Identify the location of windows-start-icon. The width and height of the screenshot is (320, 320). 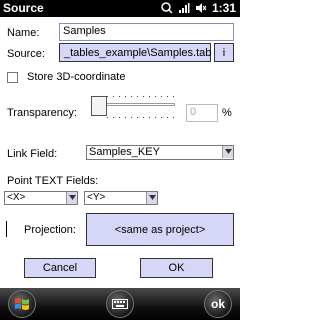
(22, 304).